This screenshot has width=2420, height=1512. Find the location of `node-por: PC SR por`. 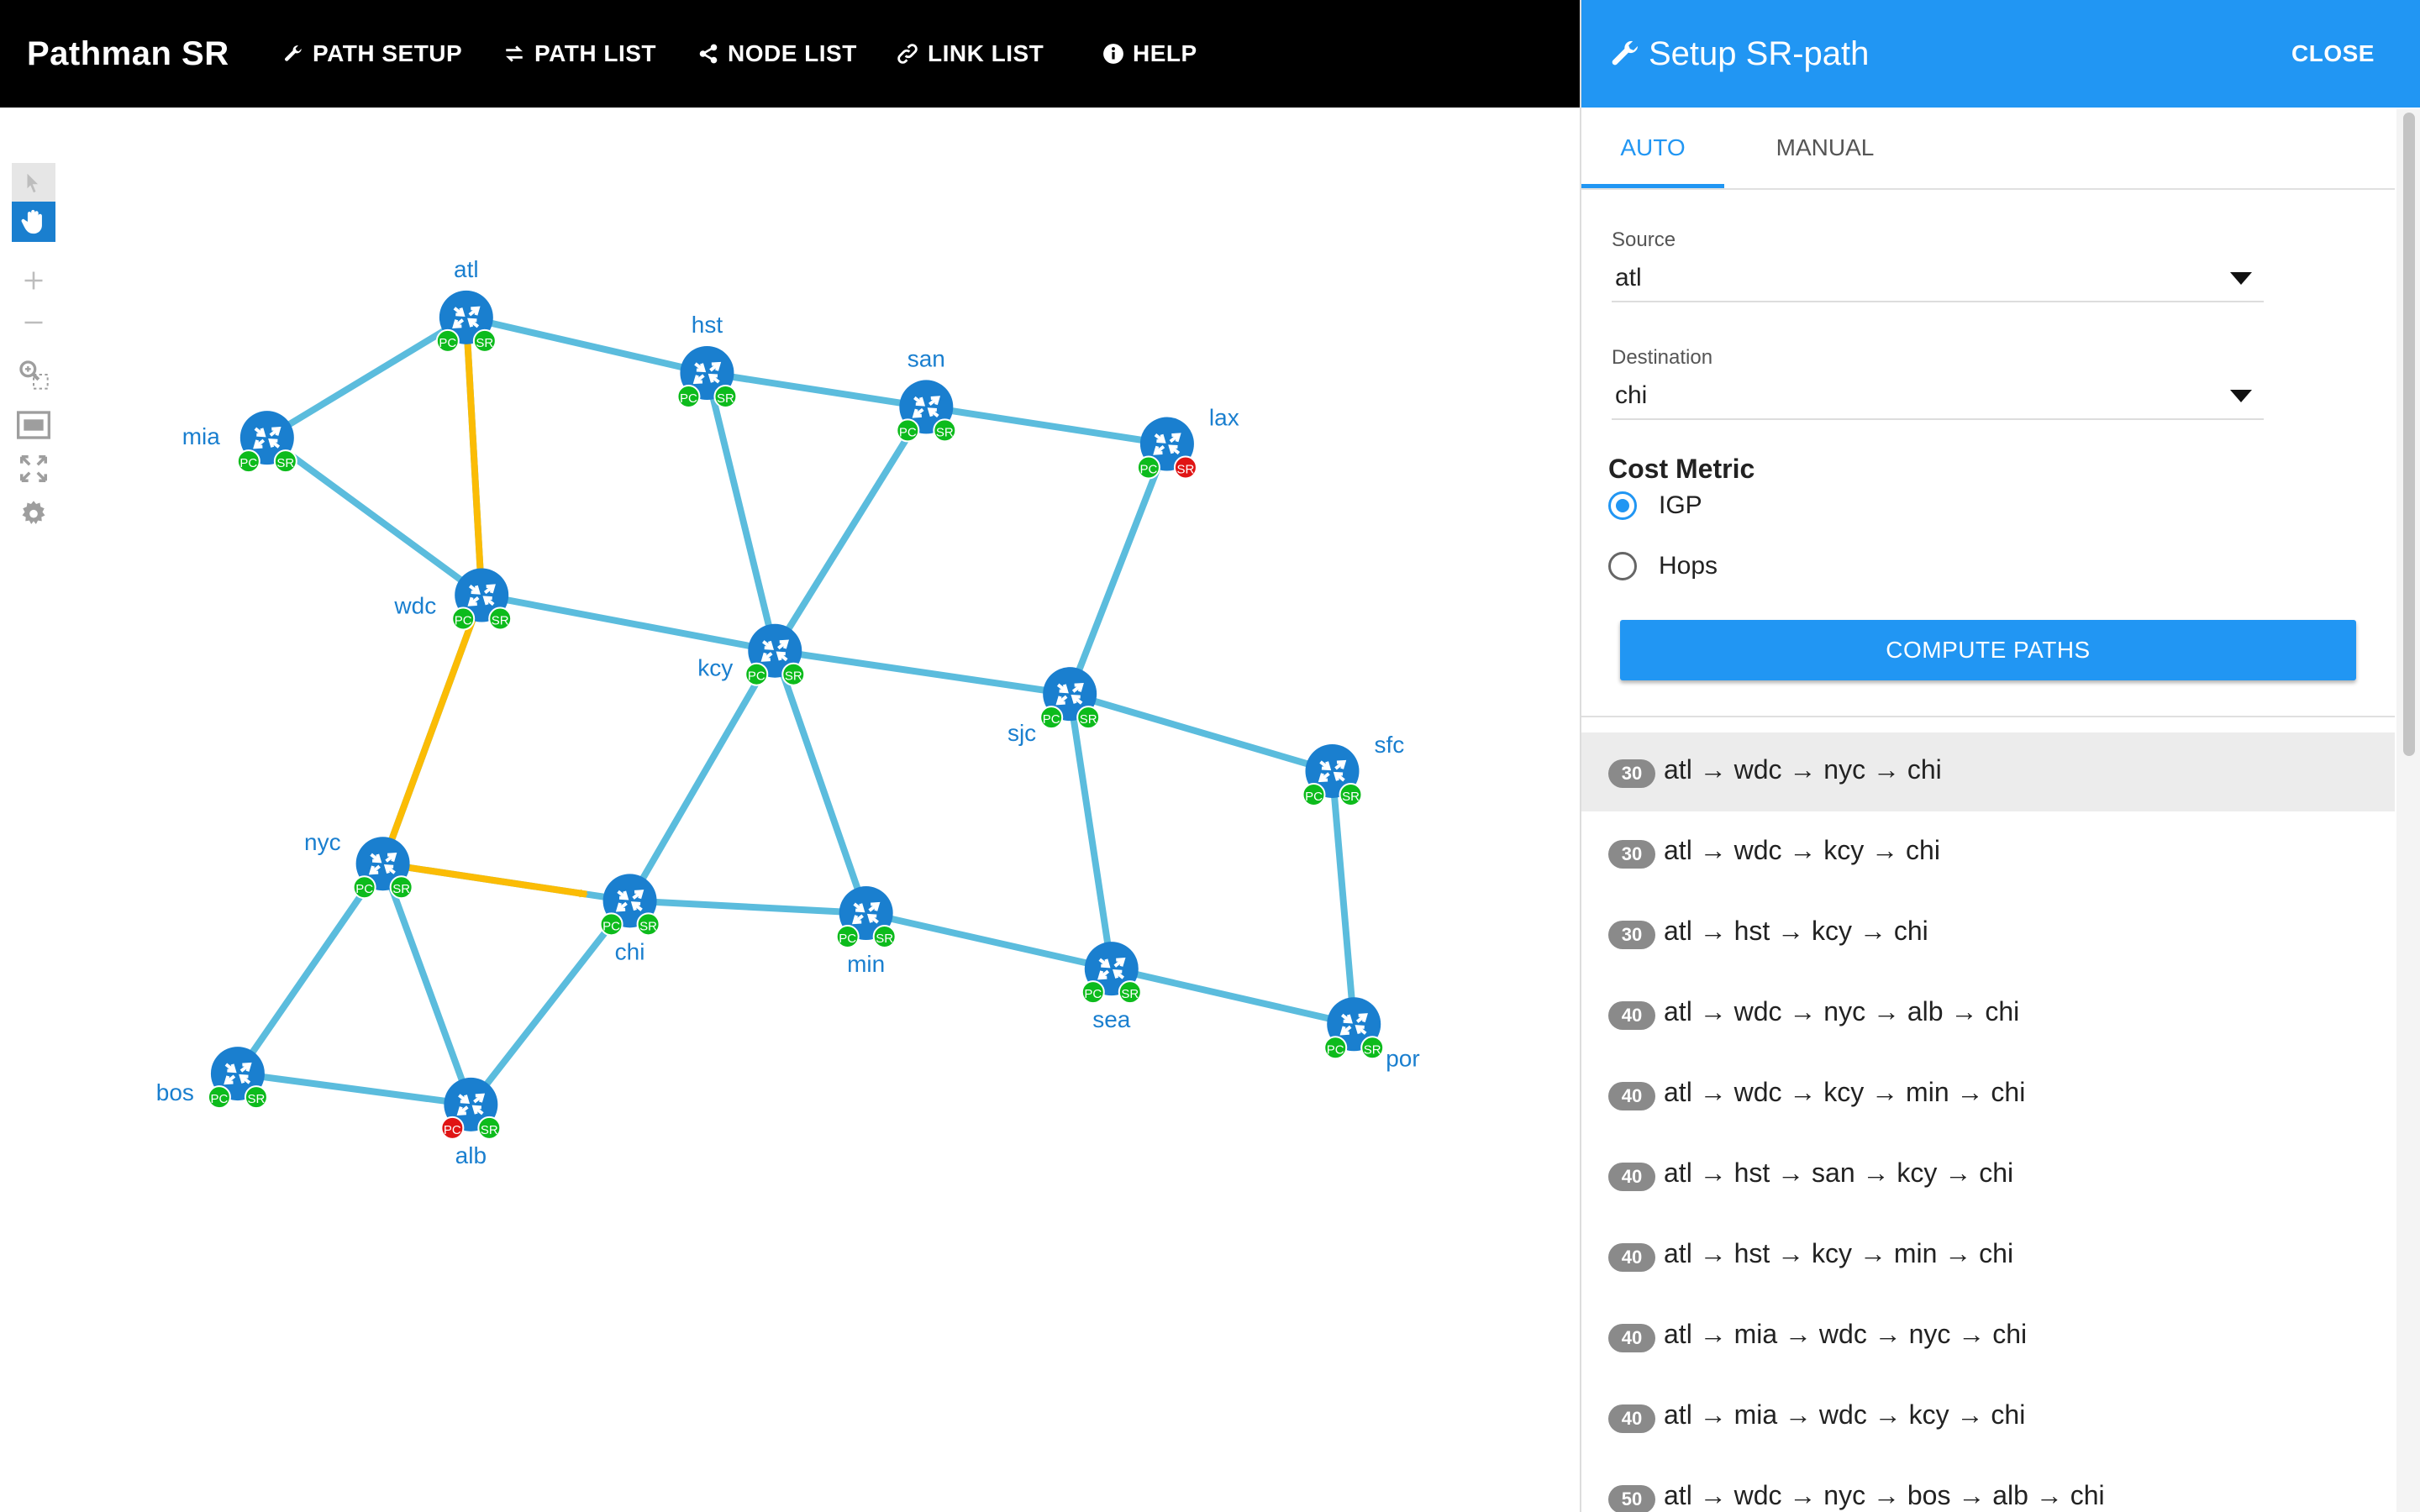

node-por: PC SR por is located at coordinates (1372, 1034).